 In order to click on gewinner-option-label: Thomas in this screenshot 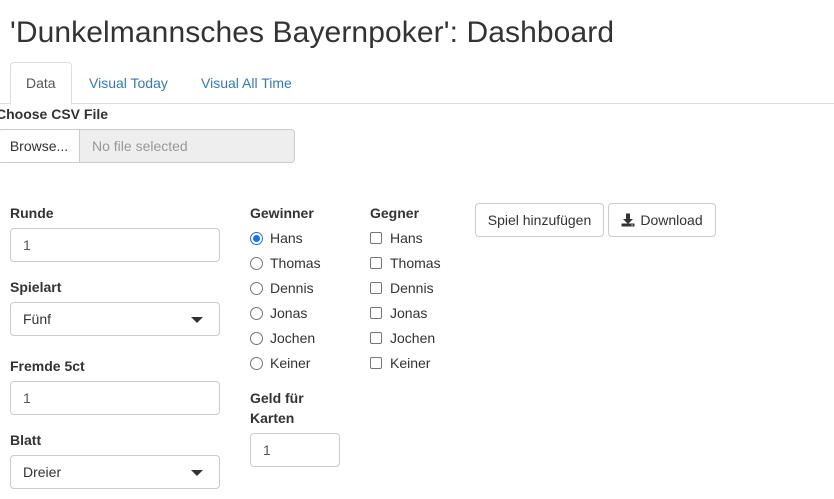, I will do `click(295, 263)`.